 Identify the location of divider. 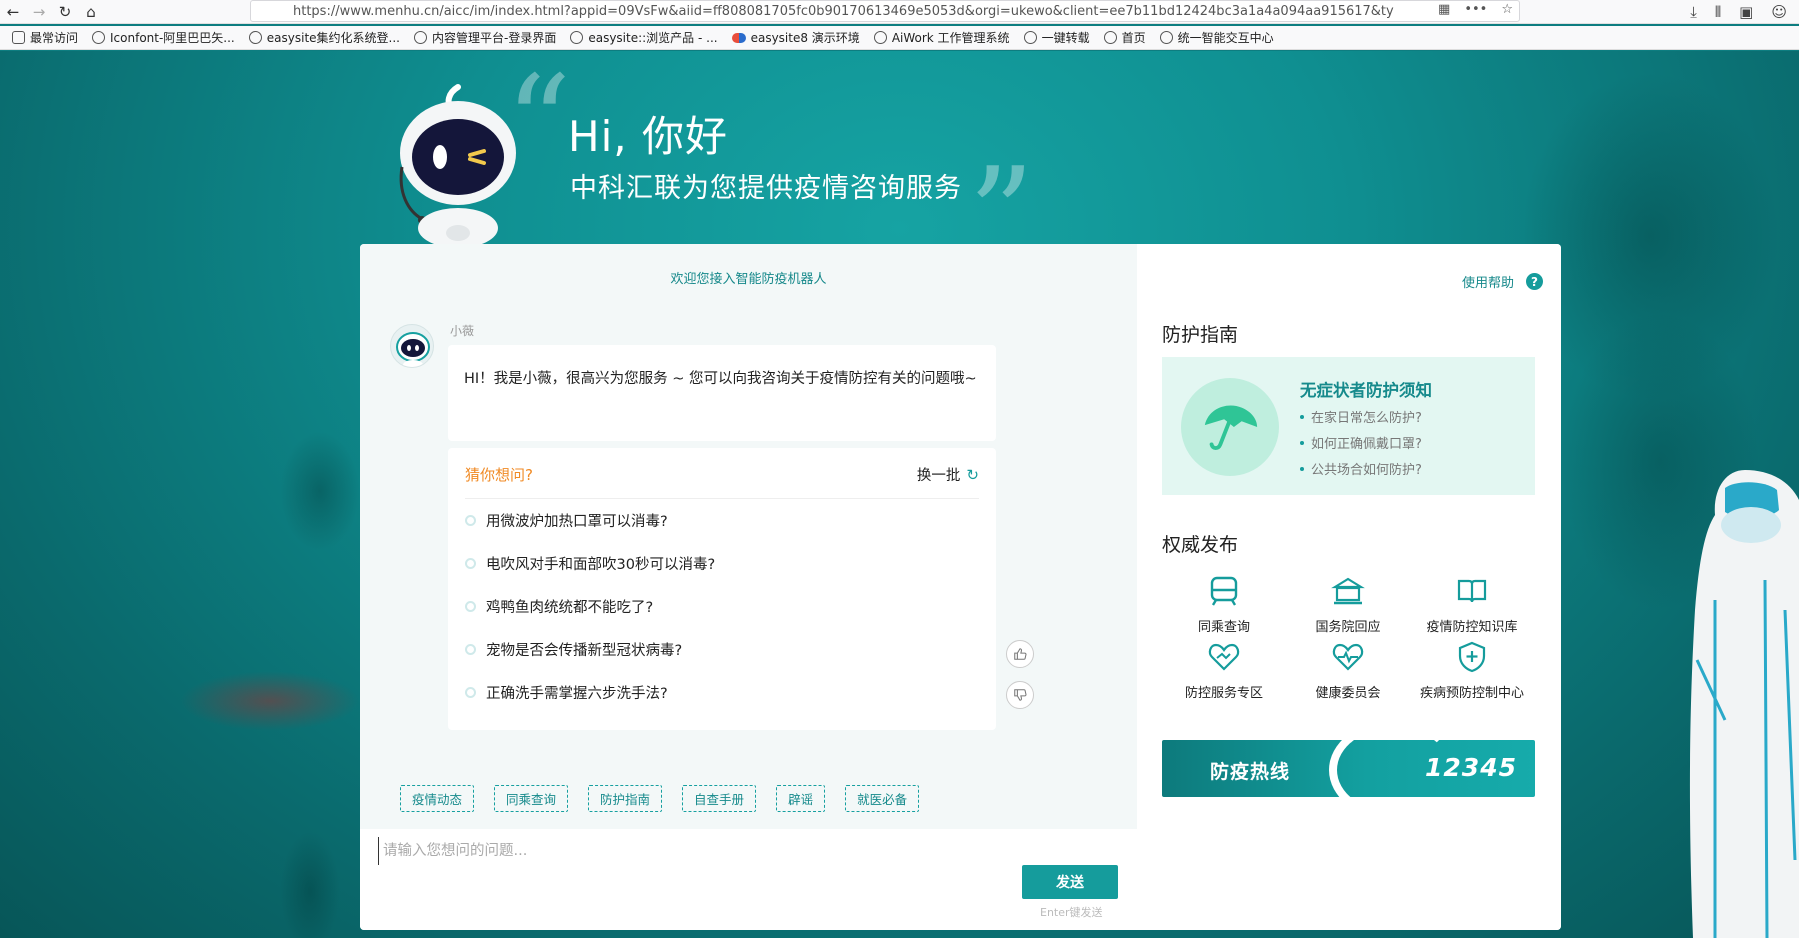
(722, 498).